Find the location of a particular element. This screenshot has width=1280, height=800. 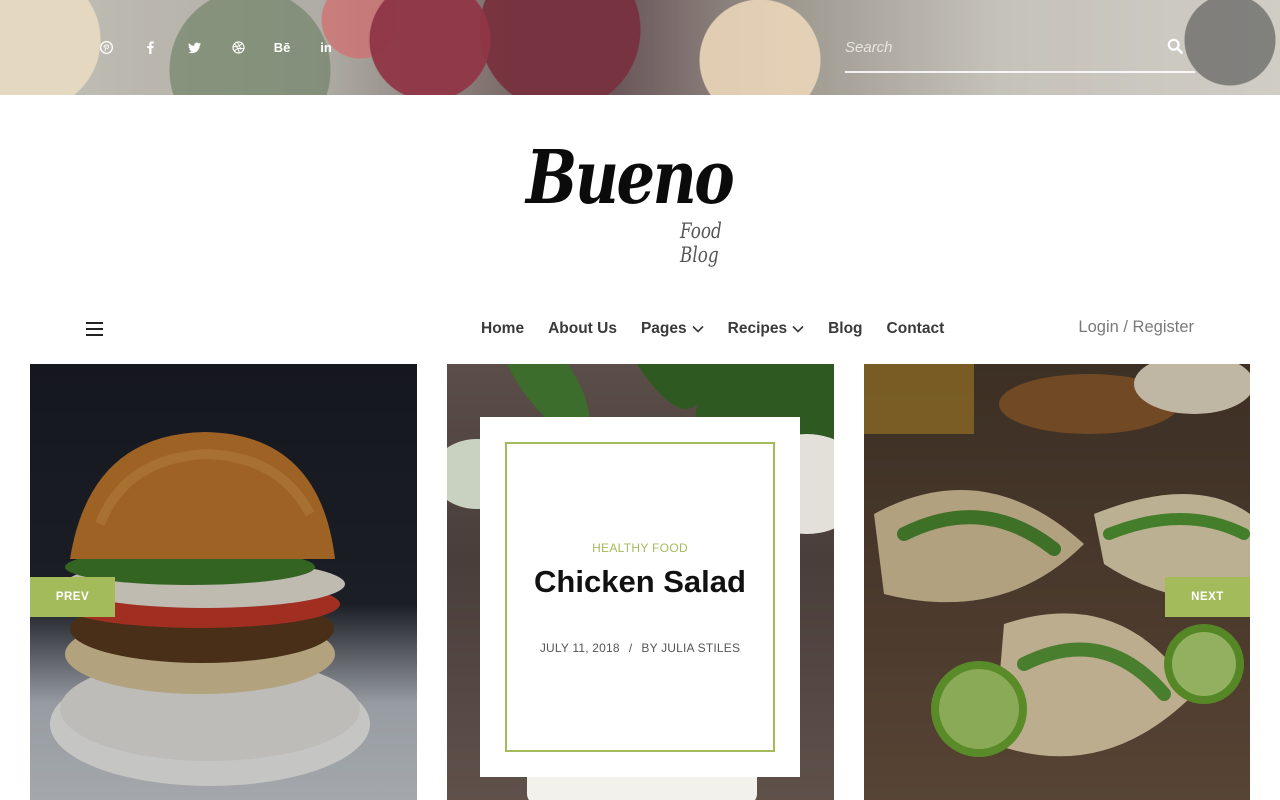

search-icon is located at coordinates (1175, 46).